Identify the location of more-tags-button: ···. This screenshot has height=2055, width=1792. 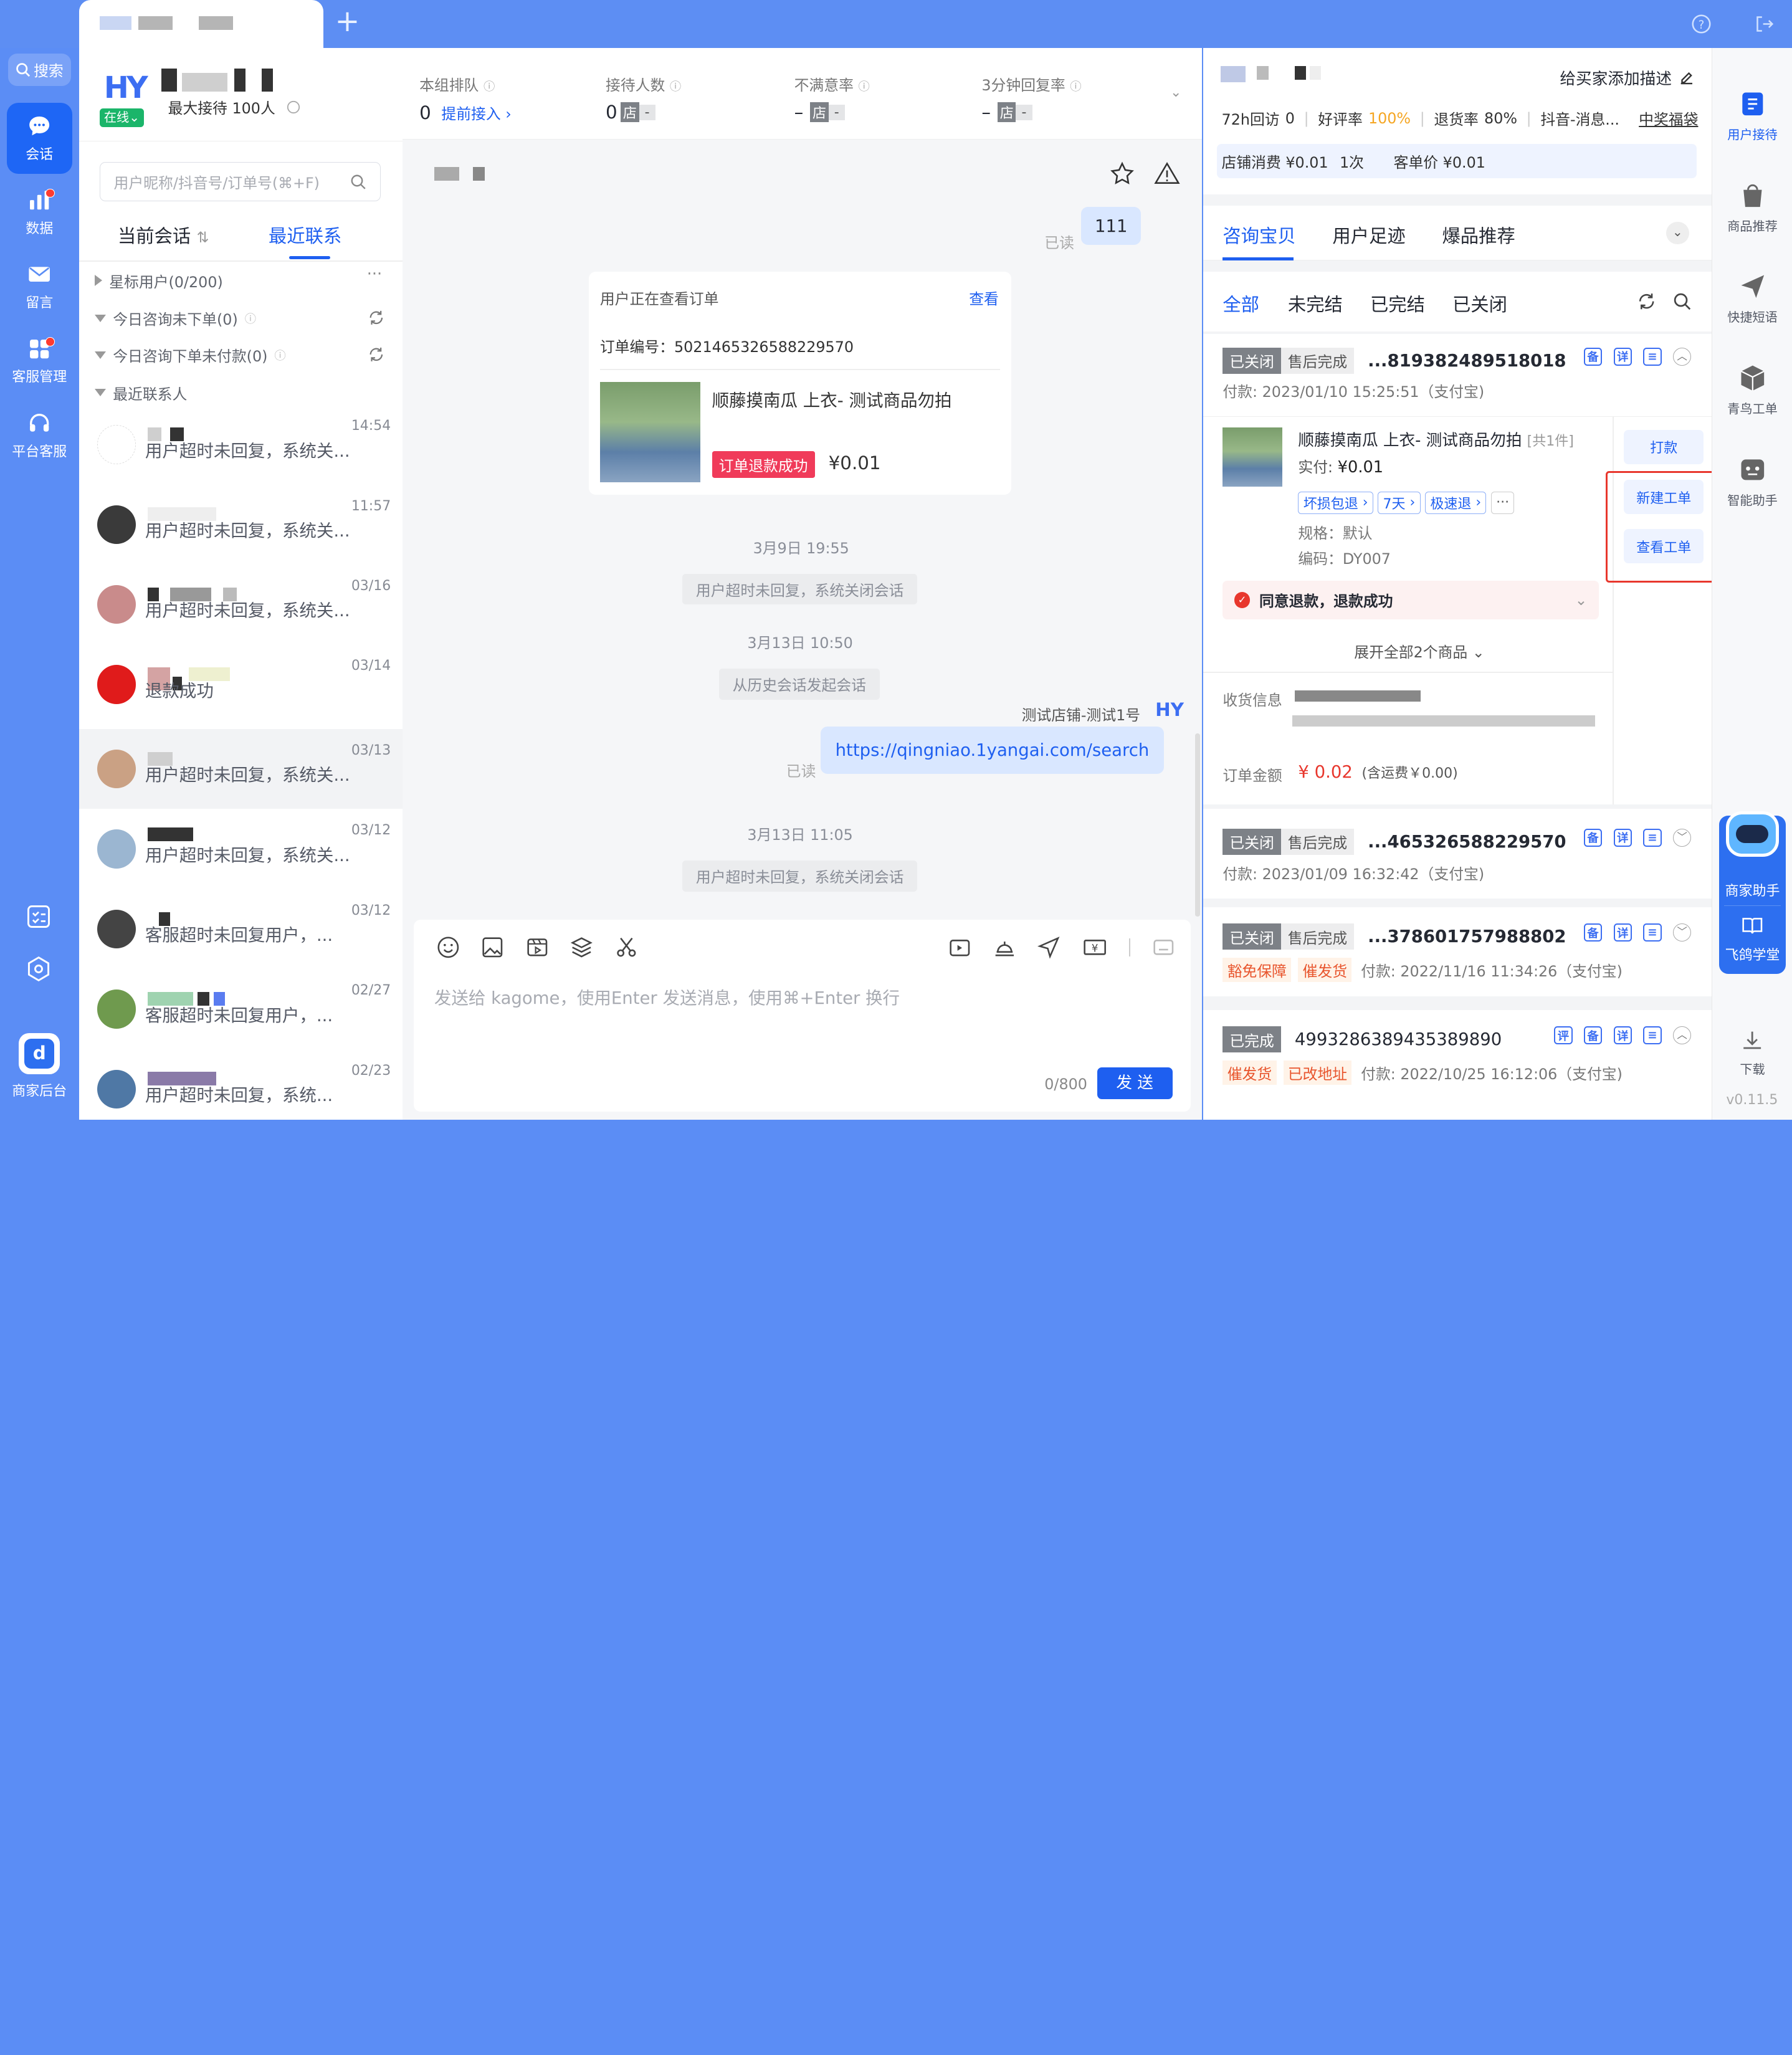
(1502, 503).